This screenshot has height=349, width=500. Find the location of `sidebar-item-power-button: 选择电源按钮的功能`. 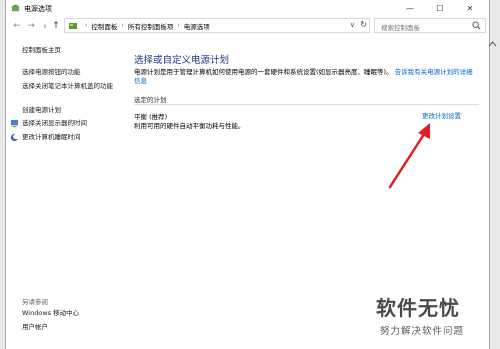

sidebar-item-power-button: 选择电源按钮的功能 is located at coordinates (51, 72).